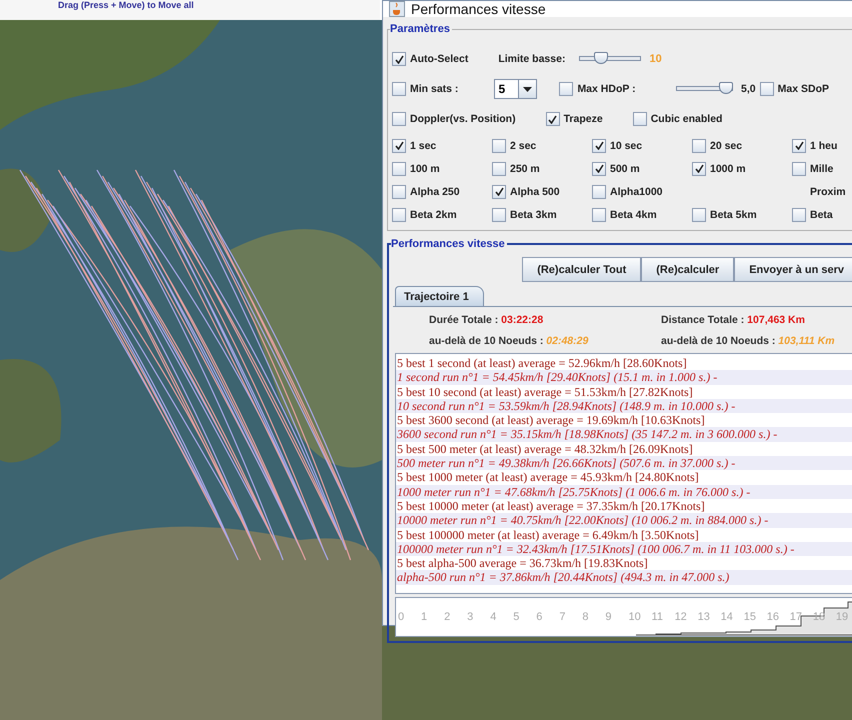  What do you see at coordinates (582, 269) in the screenshot?
I see `action-button: (Re)calculer Tout` at bounding box center [582, 269].